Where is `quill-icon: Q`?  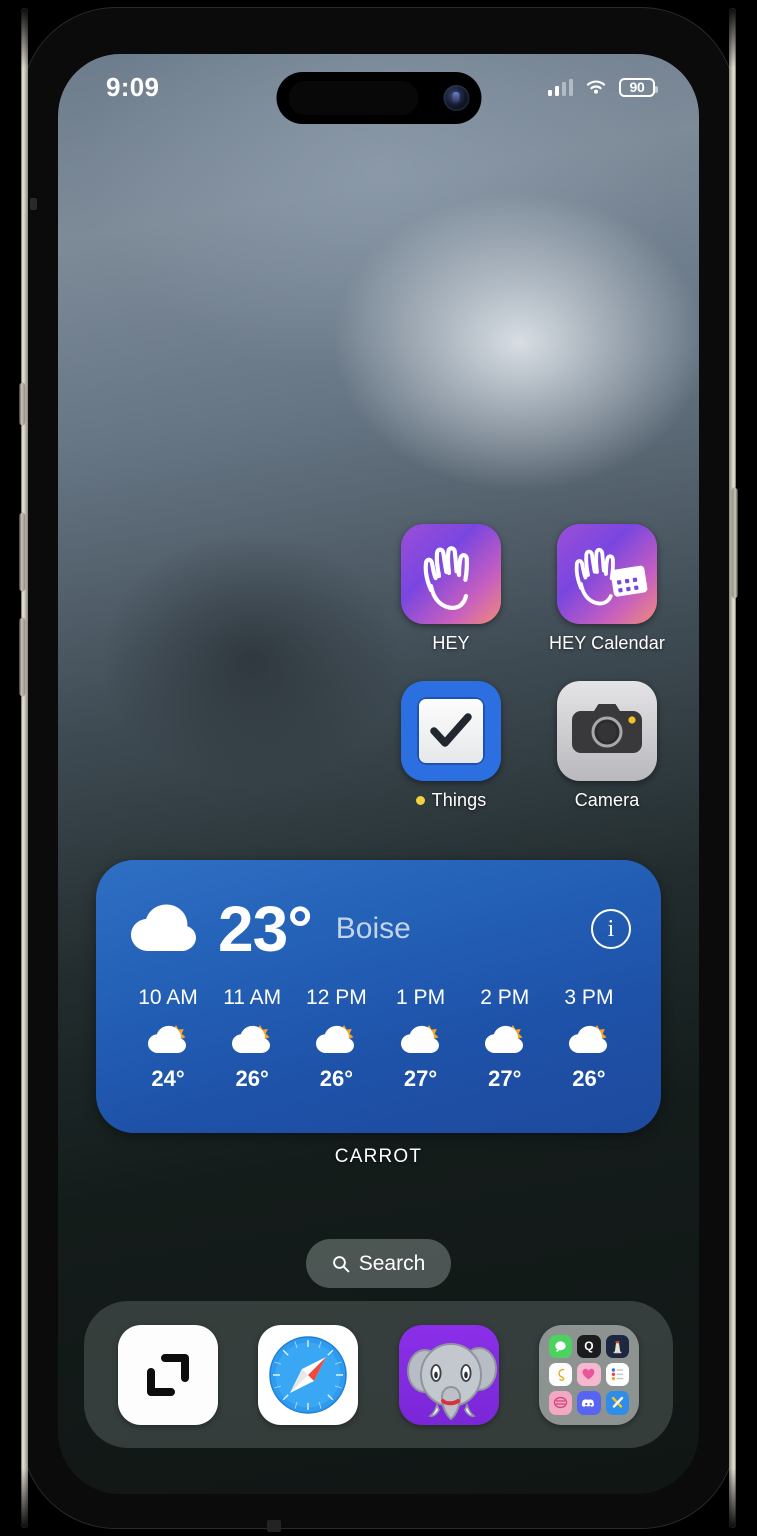 quill-icon: Q is located at coordinates (589, 1346).